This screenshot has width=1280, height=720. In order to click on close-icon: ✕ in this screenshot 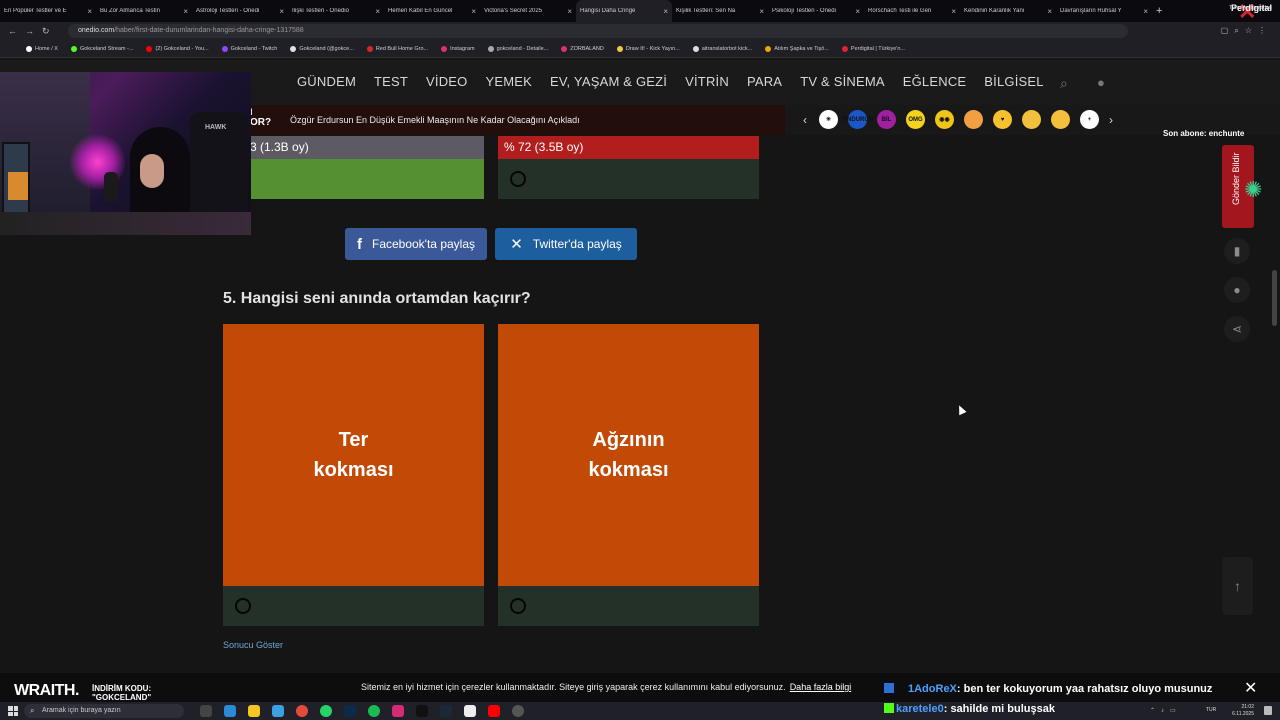, I will do `click(1250, 688)`.